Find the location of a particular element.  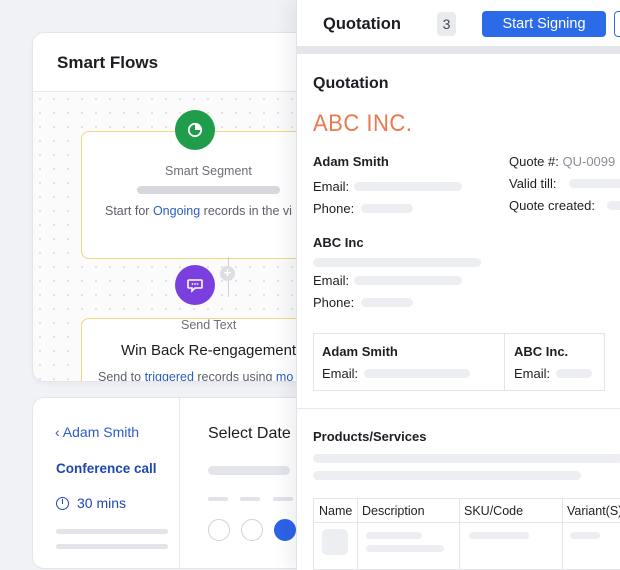

smart-flows-title: Smart Flows is located at coordinates (108, 62).